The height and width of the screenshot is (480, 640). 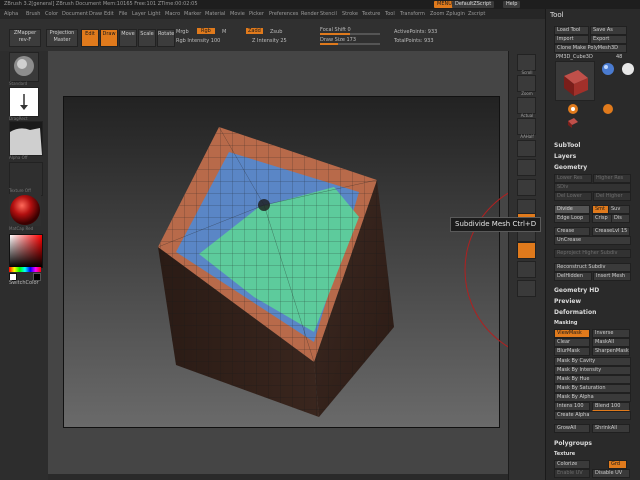 What do you see at coordinates (567, 301) in the screenshot?
I see `preview-section: Preview` at bounding box center [567, 301].